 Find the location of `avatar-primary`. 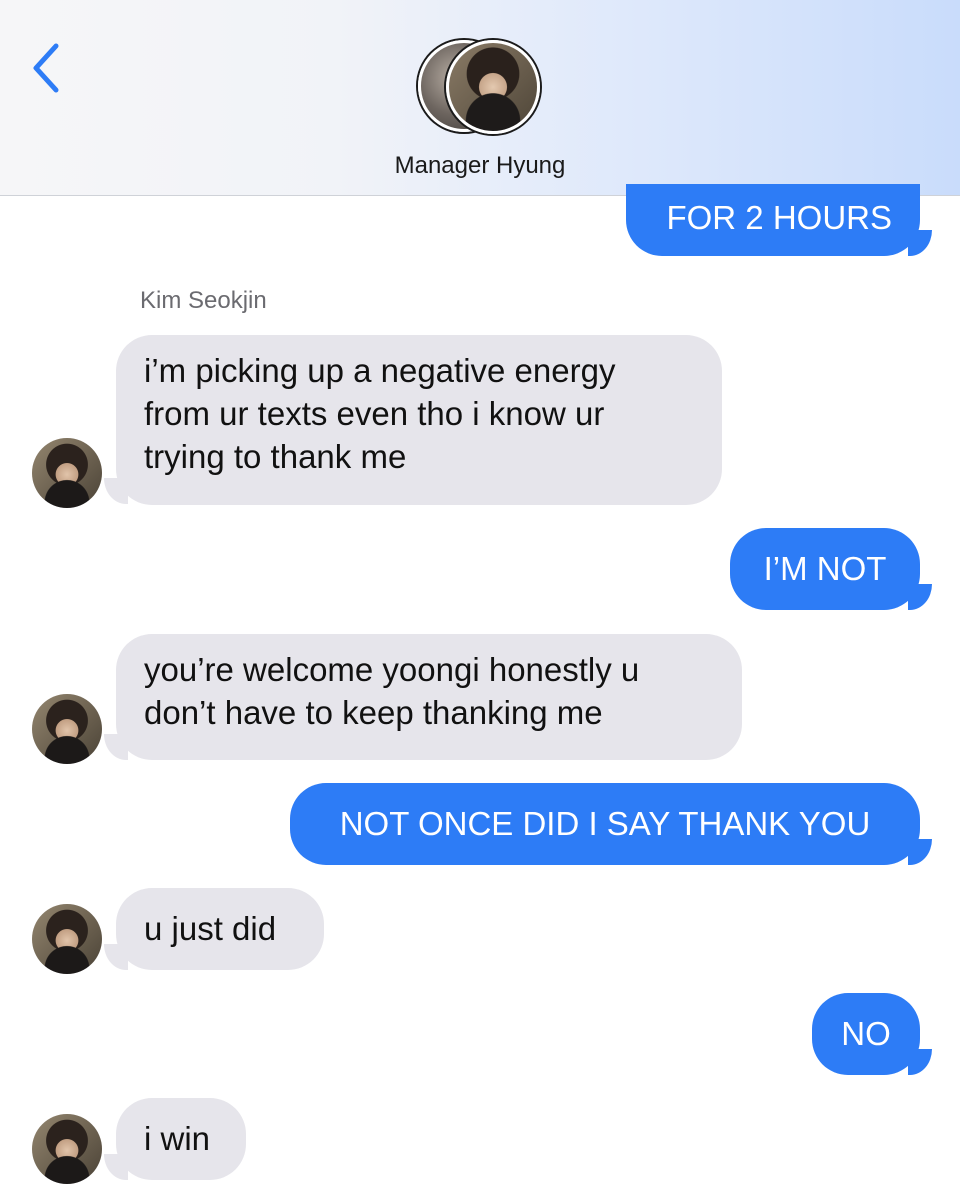

avatar-primary is located at coordinates (493, 87).